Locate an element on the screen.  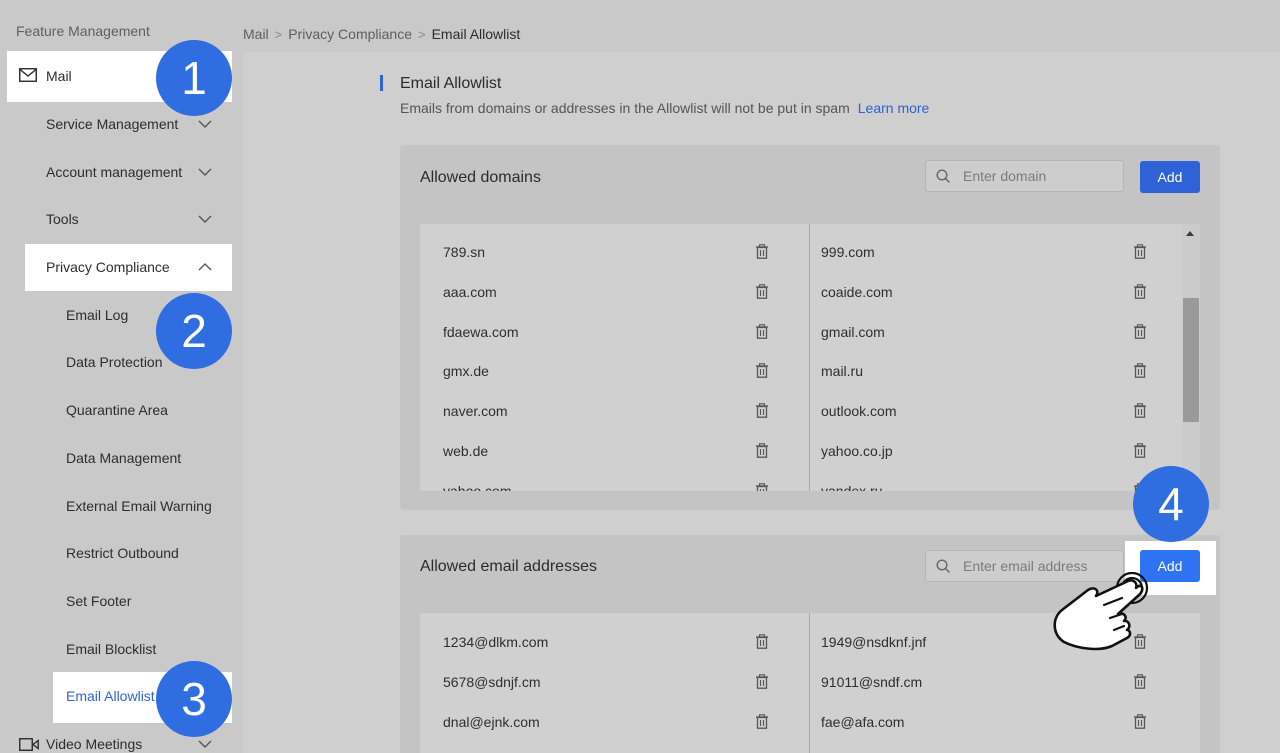
list-item-text: mail.ru is located at coordinates (842, 371).